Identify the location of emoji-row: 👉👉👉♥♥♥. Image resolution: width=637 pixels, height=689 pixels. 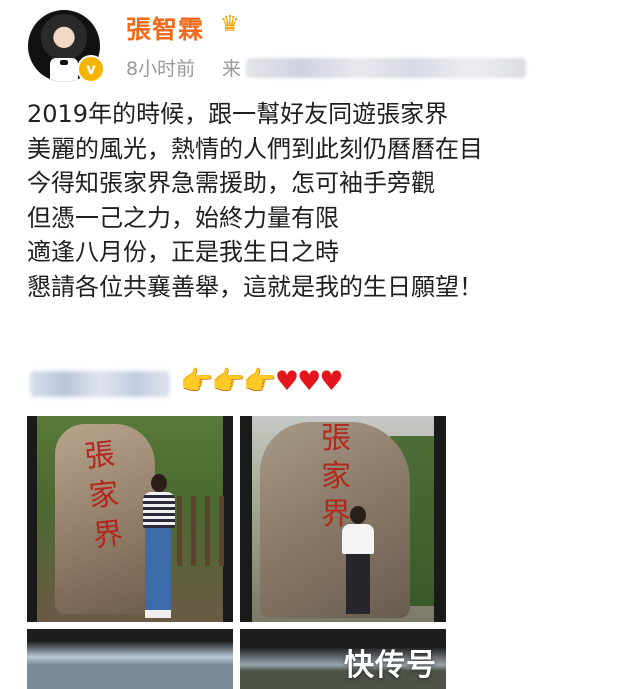
(262, 382).